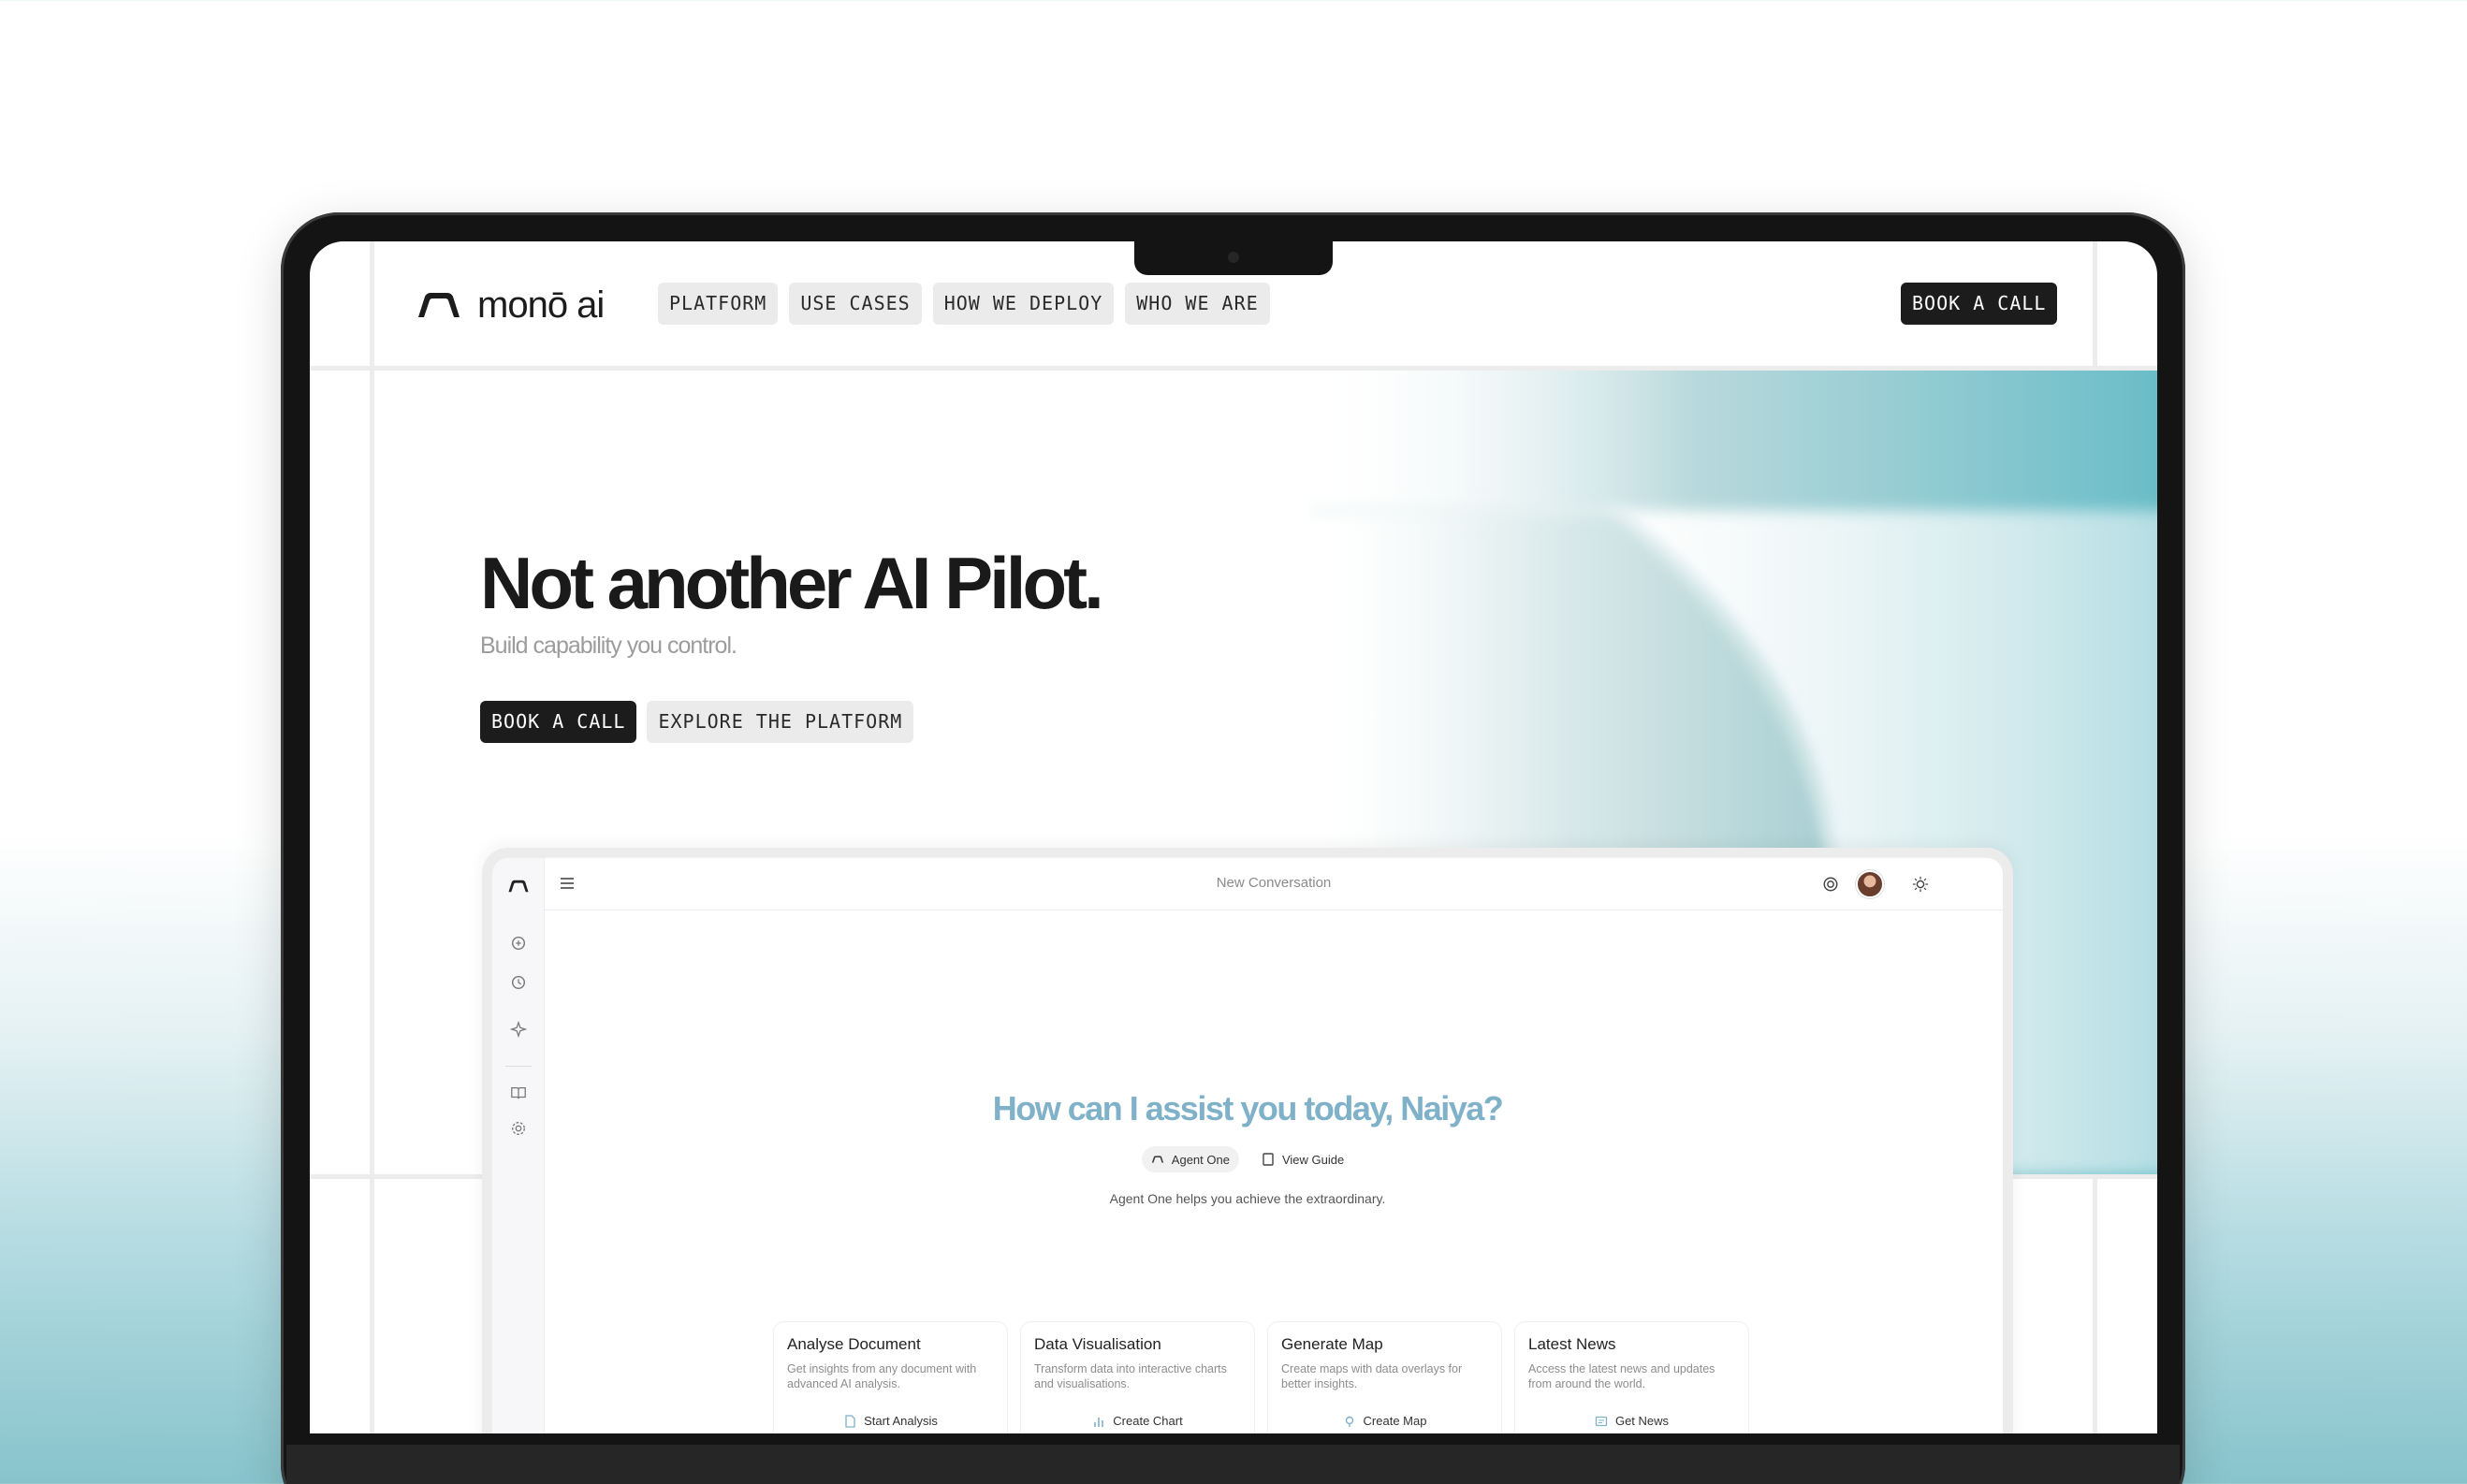 The image size is (2467, 1484). I want to click on app-topbar: New Conversation, so click(1274, 884).